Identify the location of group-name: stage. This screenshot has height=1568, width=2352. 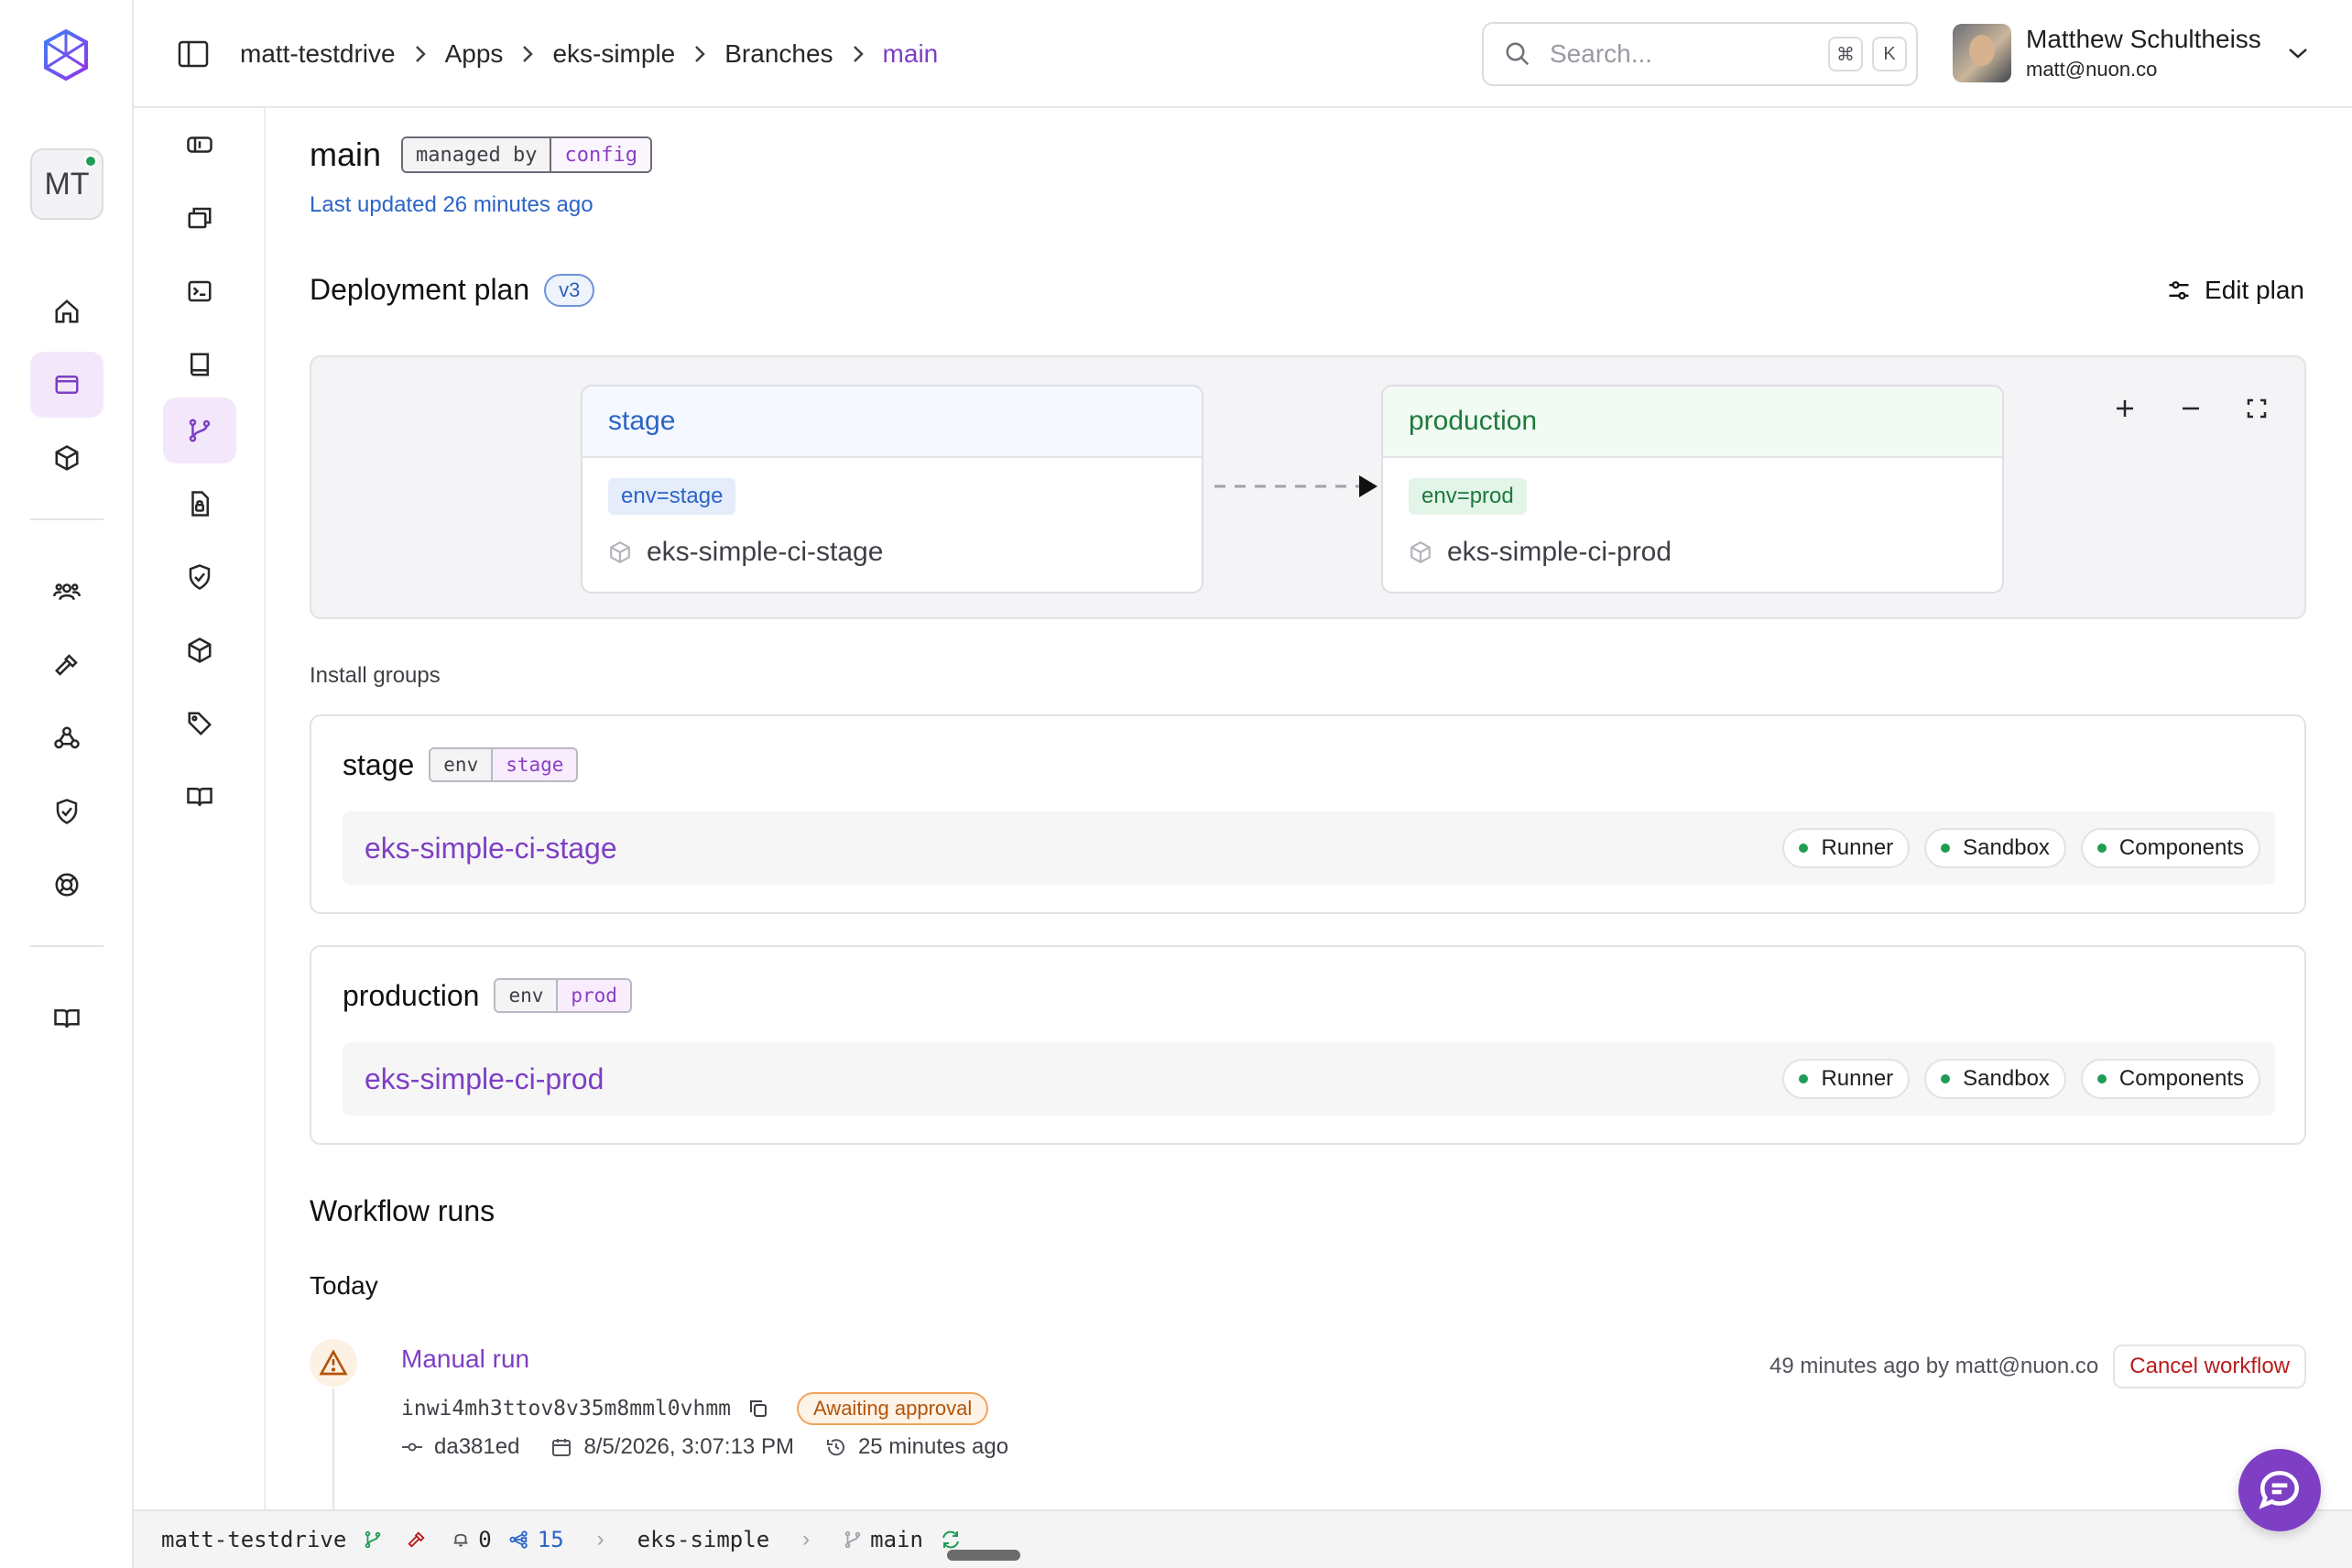
(379, 764).